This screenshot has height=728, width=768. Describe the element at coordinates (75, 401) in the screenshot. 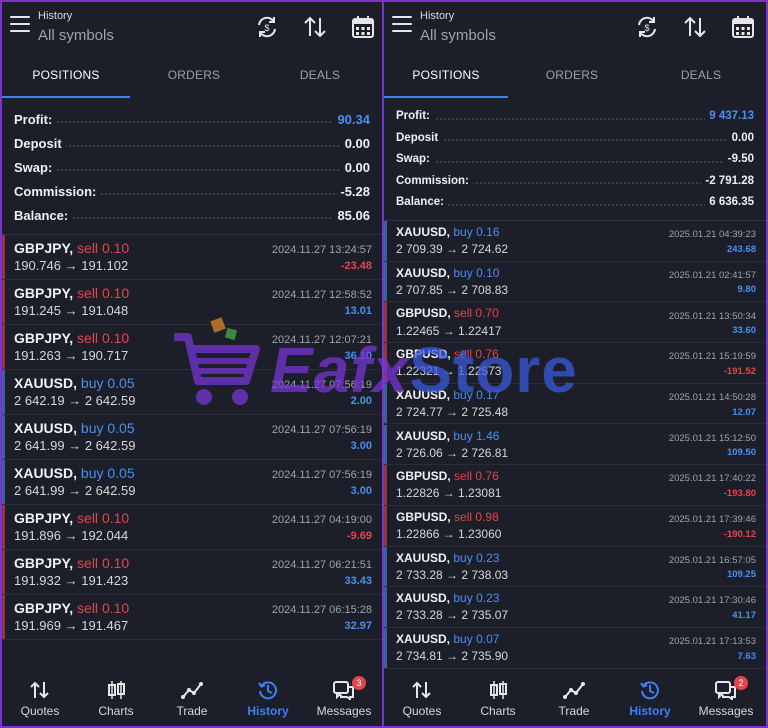

I see `deal-prices: 2 642.19 → 2 642.59` at that location.